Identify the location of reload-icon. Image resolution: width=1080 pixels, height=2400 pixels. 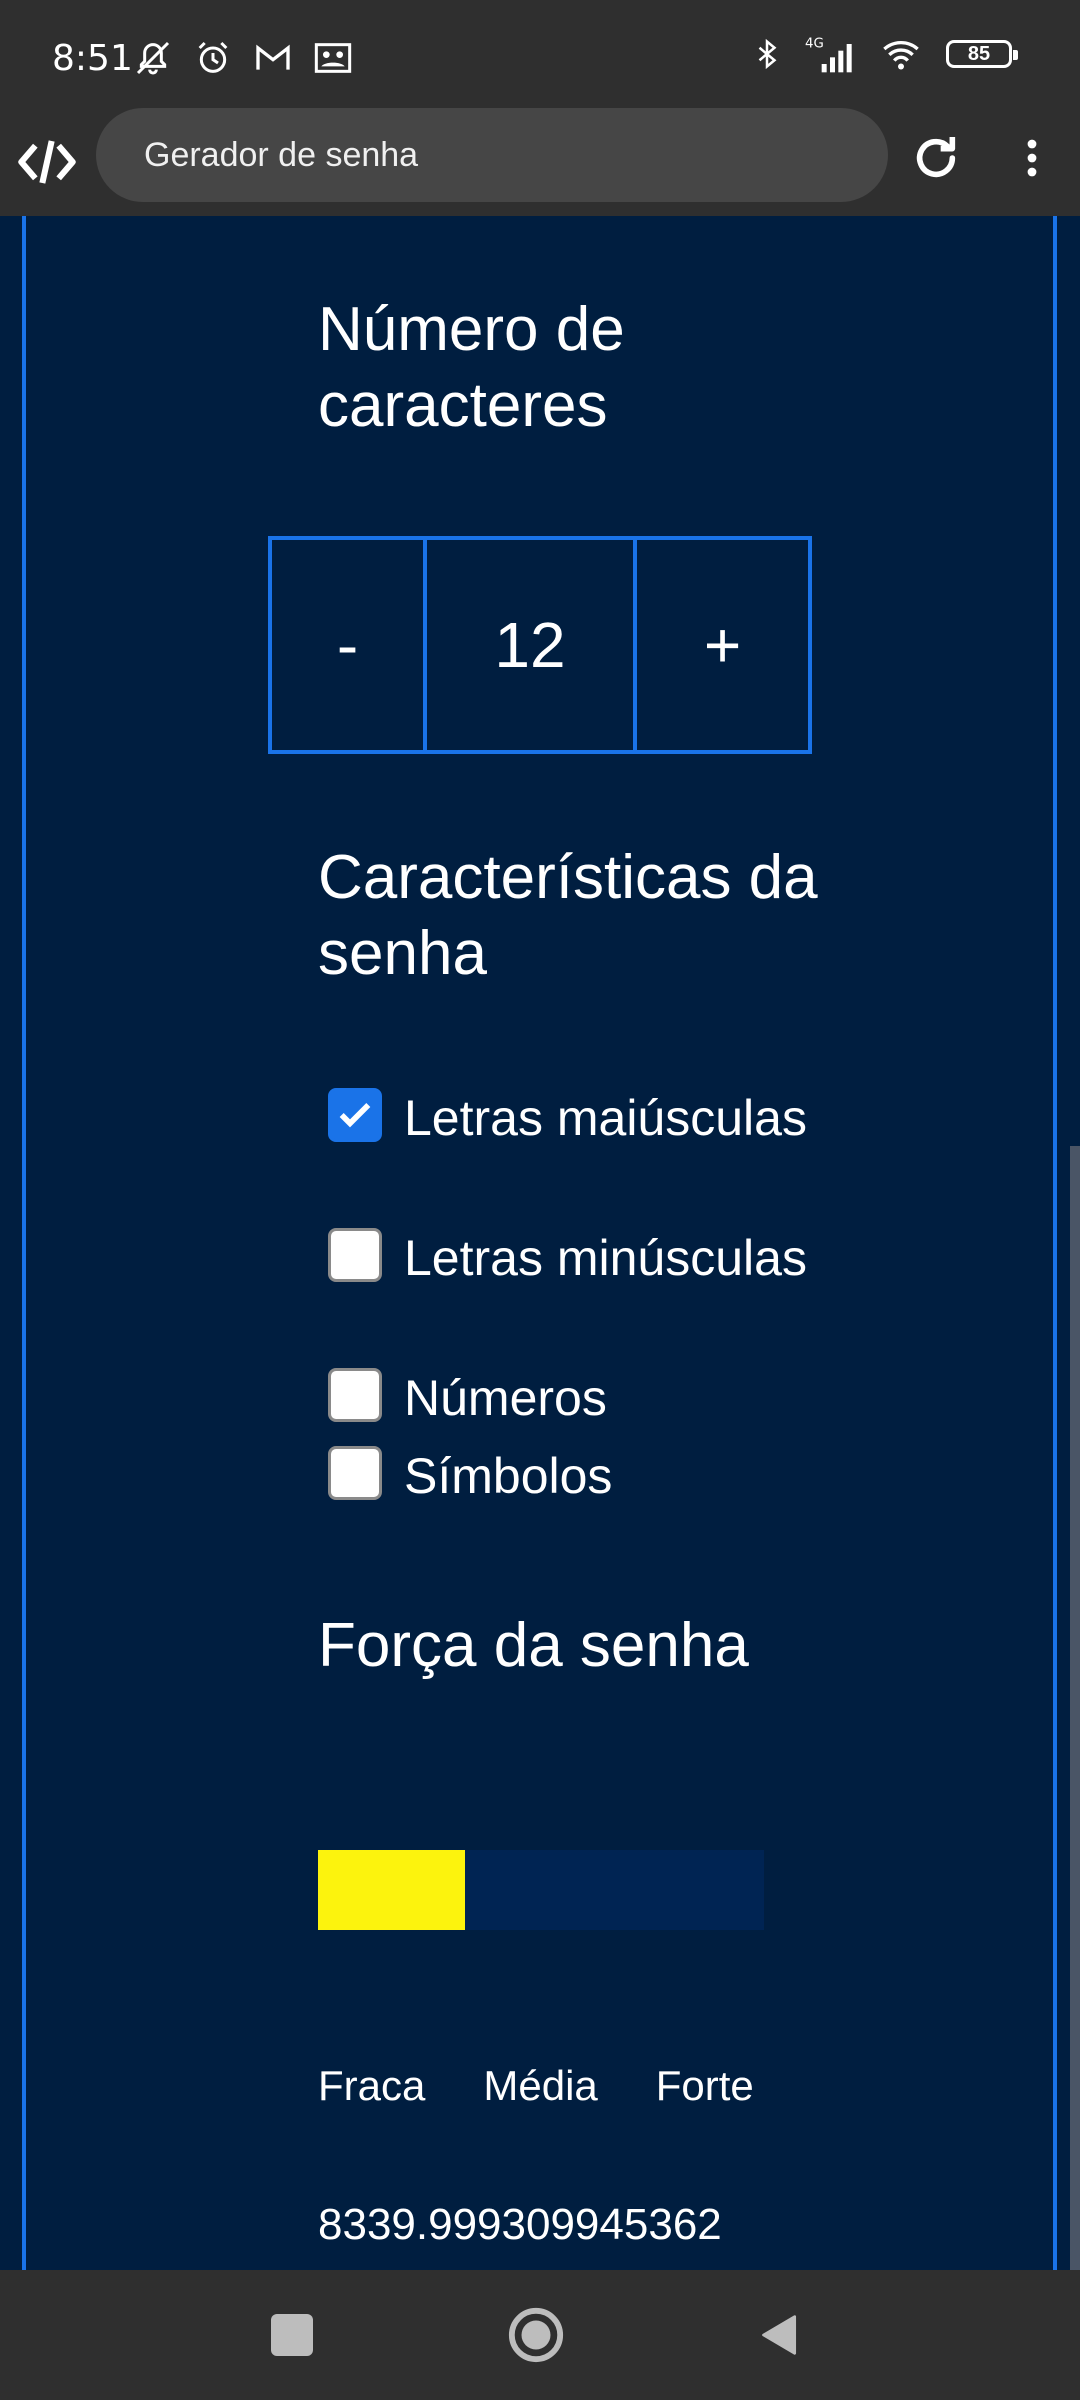
(936, 158).